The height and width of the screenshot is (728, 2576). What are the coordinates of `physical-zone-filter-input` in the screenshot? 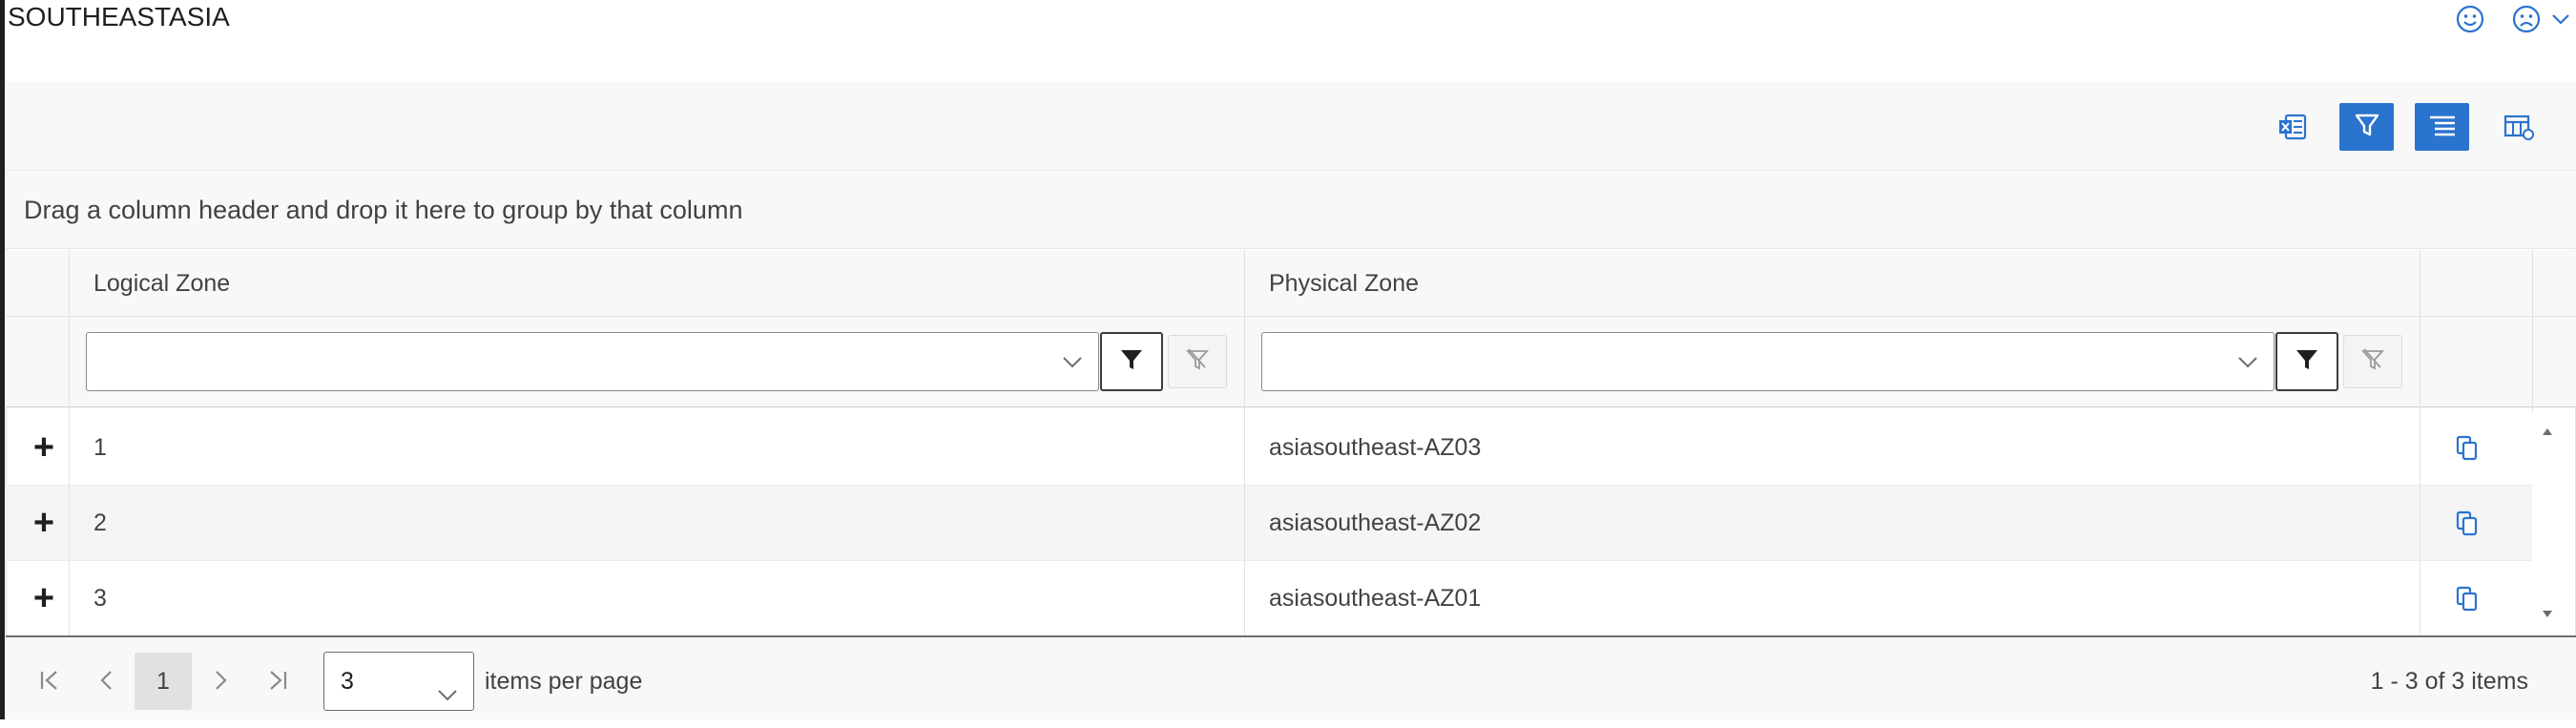 It's located at (1768, 362).